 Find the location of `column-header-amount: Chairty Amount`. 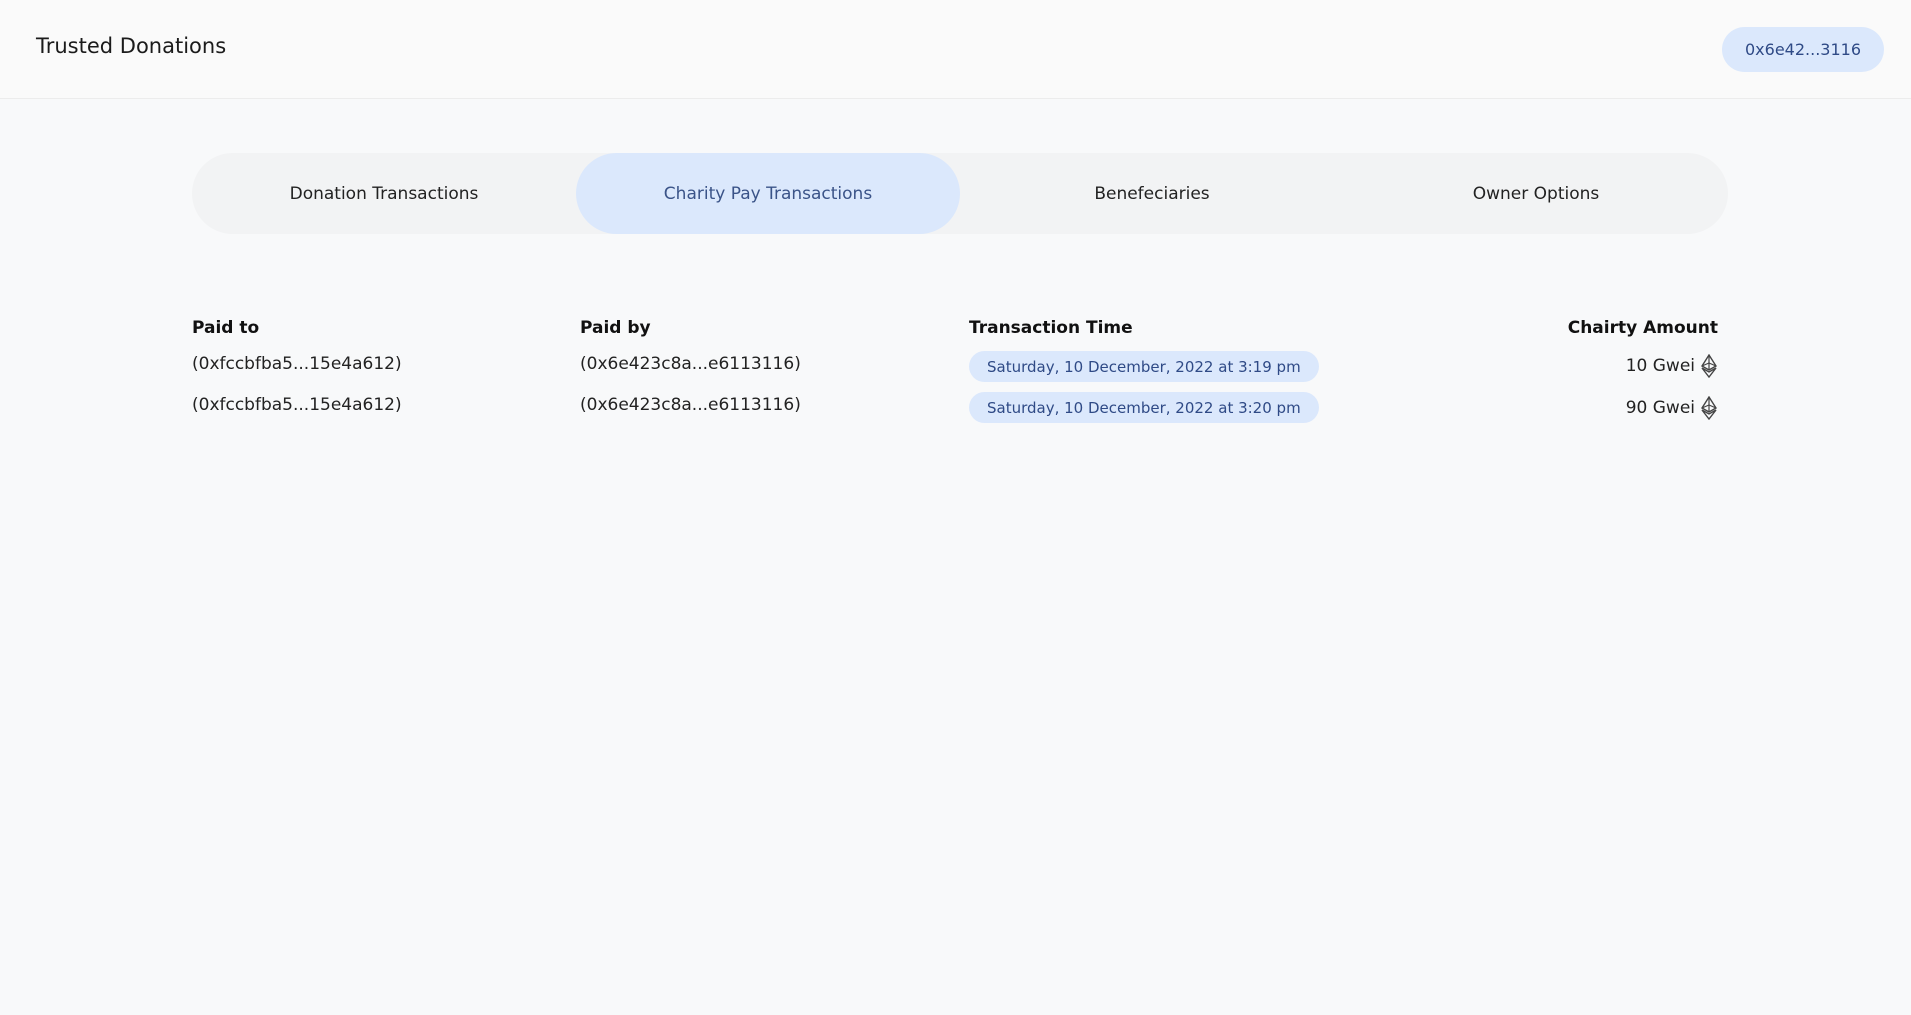

column-header-amount: Chairty Amount is located at coordinates (1642, 328).